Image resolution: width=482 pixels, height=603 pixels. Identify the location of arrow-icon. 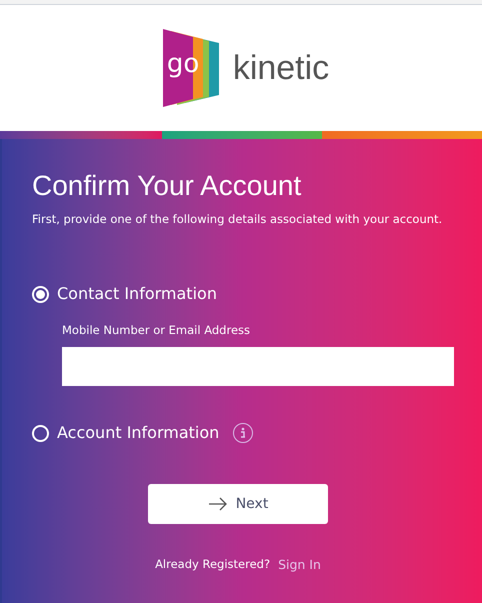
(218, 504).